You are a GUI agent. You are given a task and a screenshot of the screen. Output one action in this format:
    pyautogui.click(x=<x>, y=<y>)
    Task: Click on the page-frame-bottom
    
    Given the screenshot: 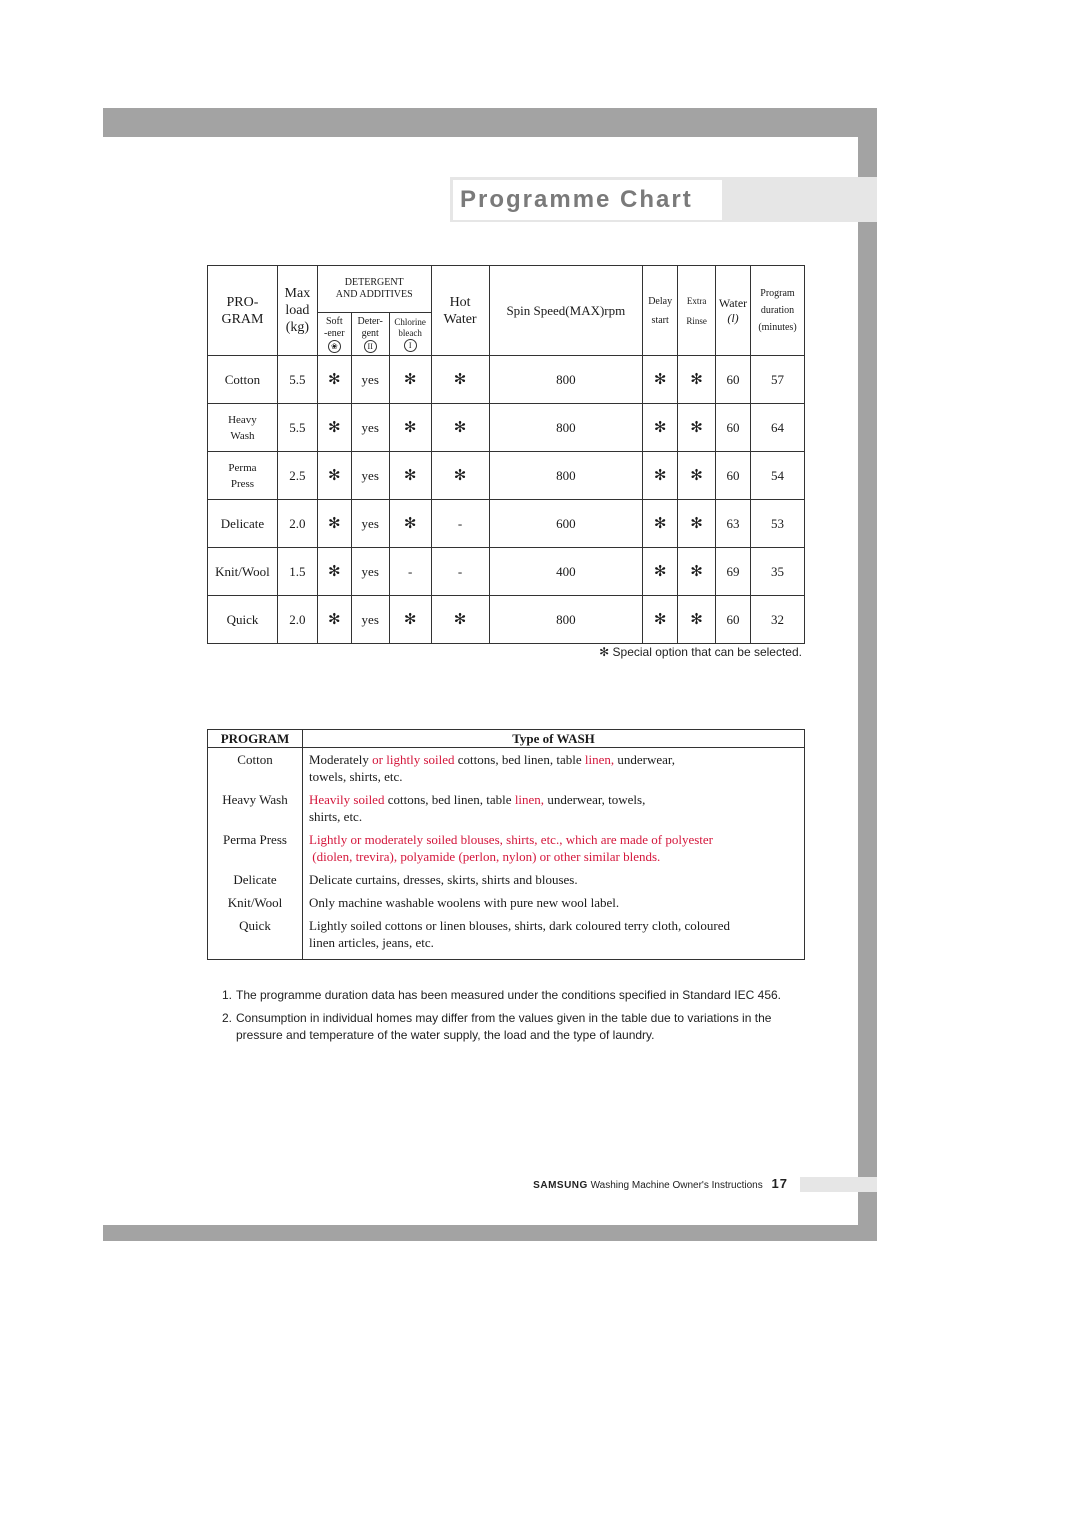 What is the action you would take?
    pyautogui.click(x=490, y=1233)
    